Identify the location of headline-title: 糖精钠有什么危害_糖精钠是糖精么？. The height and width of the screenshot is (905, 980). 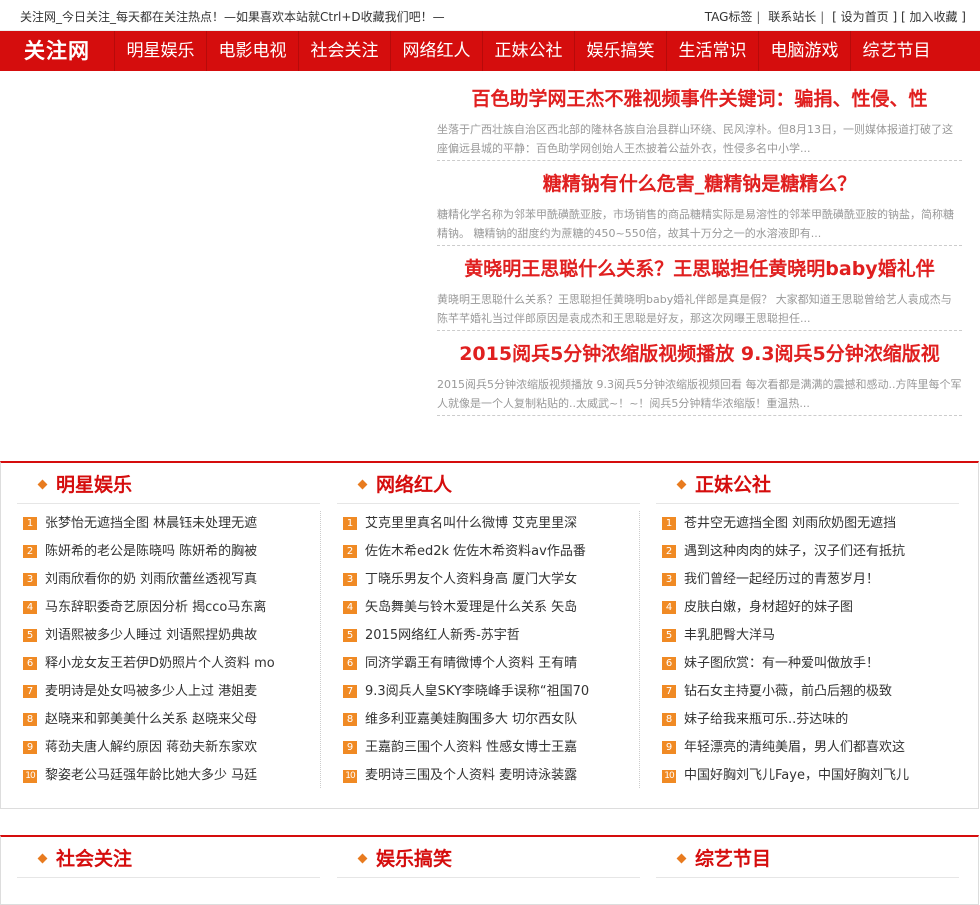
(699, 184).